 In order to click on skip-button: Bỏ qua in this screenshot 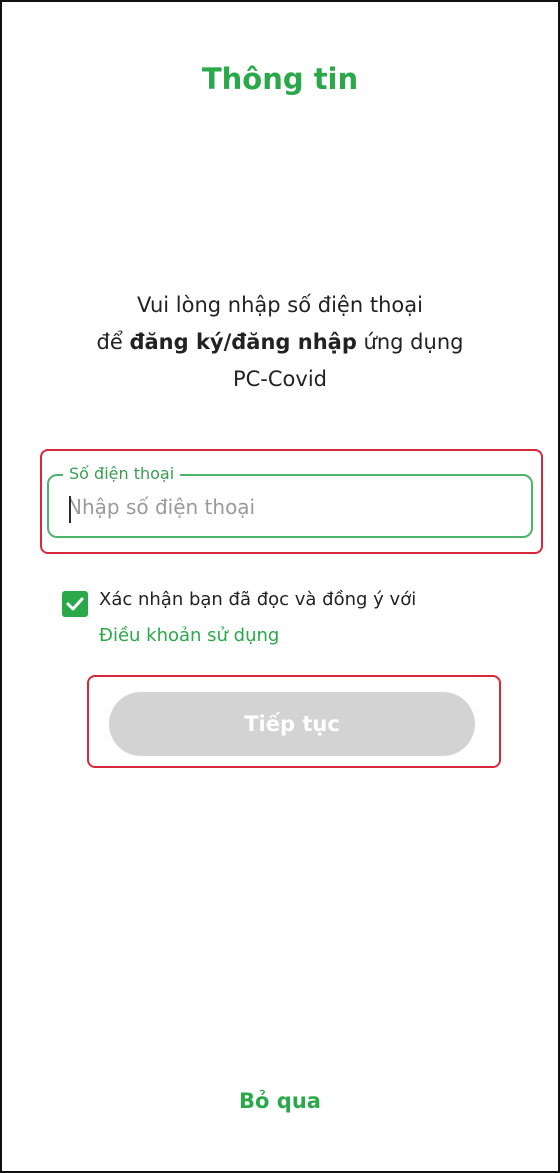, I will do `click(280, 1101)`.